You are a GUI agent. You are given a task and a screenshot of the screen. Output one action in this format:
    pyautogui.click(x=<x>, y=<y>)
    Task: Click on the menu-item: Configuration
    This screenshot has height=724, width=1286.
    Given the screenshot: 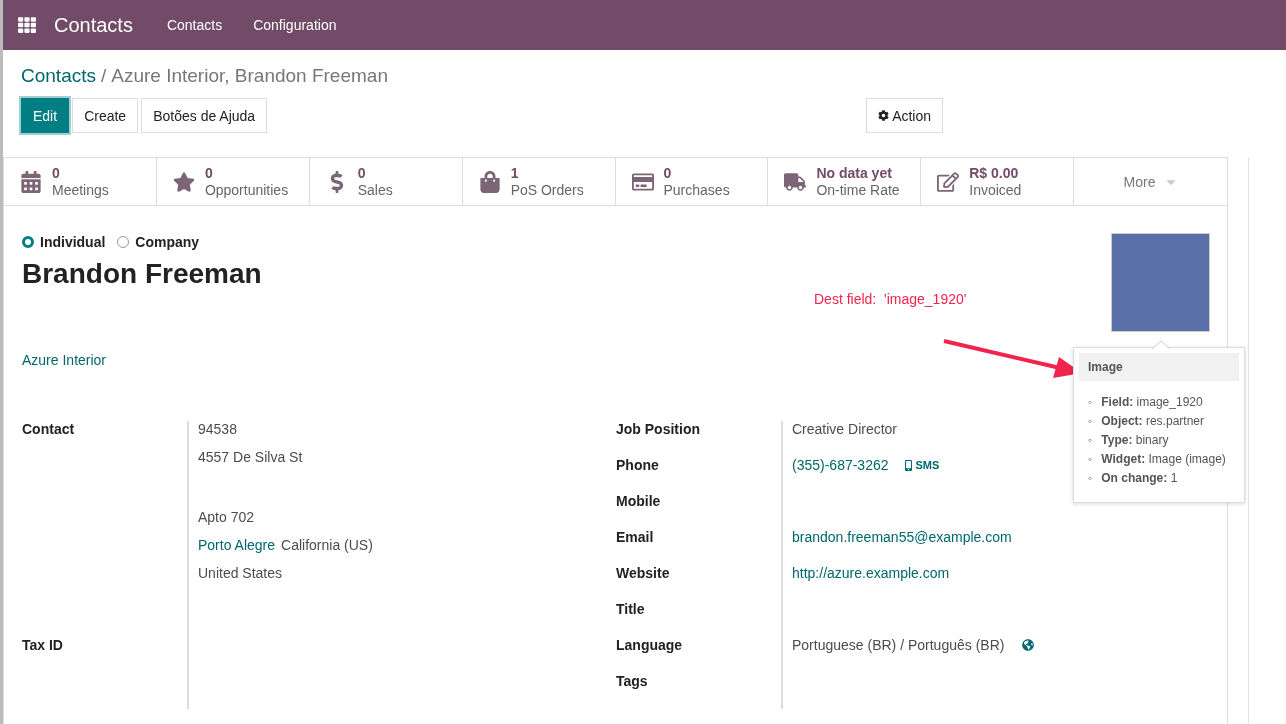 What is the action you would take?
    pyautogui.click(x=295, y=25)
    